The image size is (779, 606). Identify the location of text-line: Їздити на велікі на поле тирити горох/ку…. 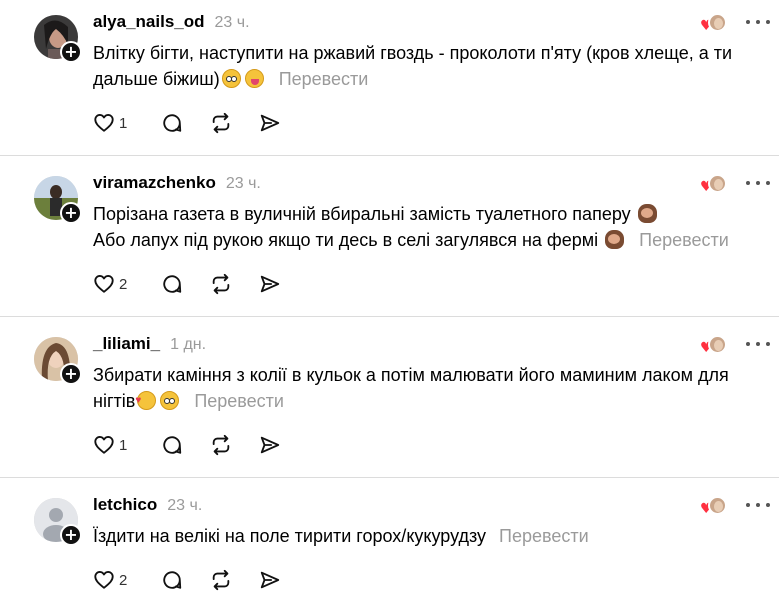
(290, 536).